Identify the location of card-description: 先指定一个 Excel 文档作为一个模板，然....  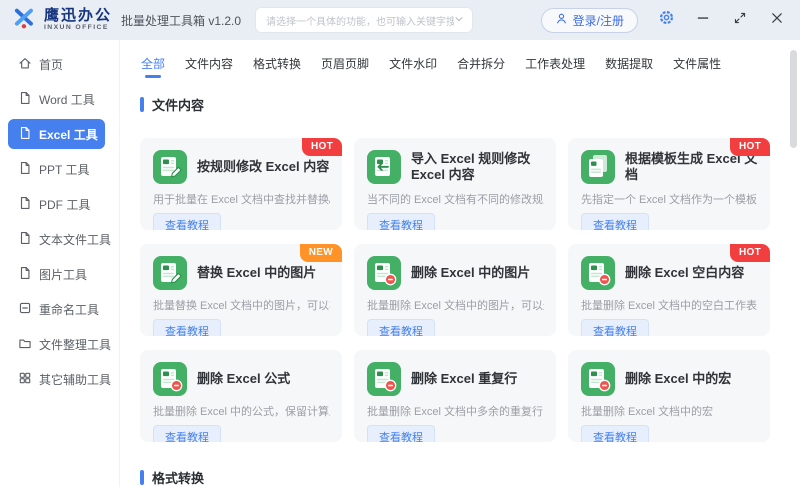
(669, 200).